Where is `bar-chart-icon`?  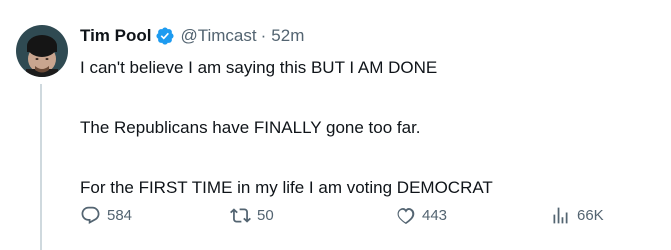 bar-chart-icon is located at coordinates (560, 215).